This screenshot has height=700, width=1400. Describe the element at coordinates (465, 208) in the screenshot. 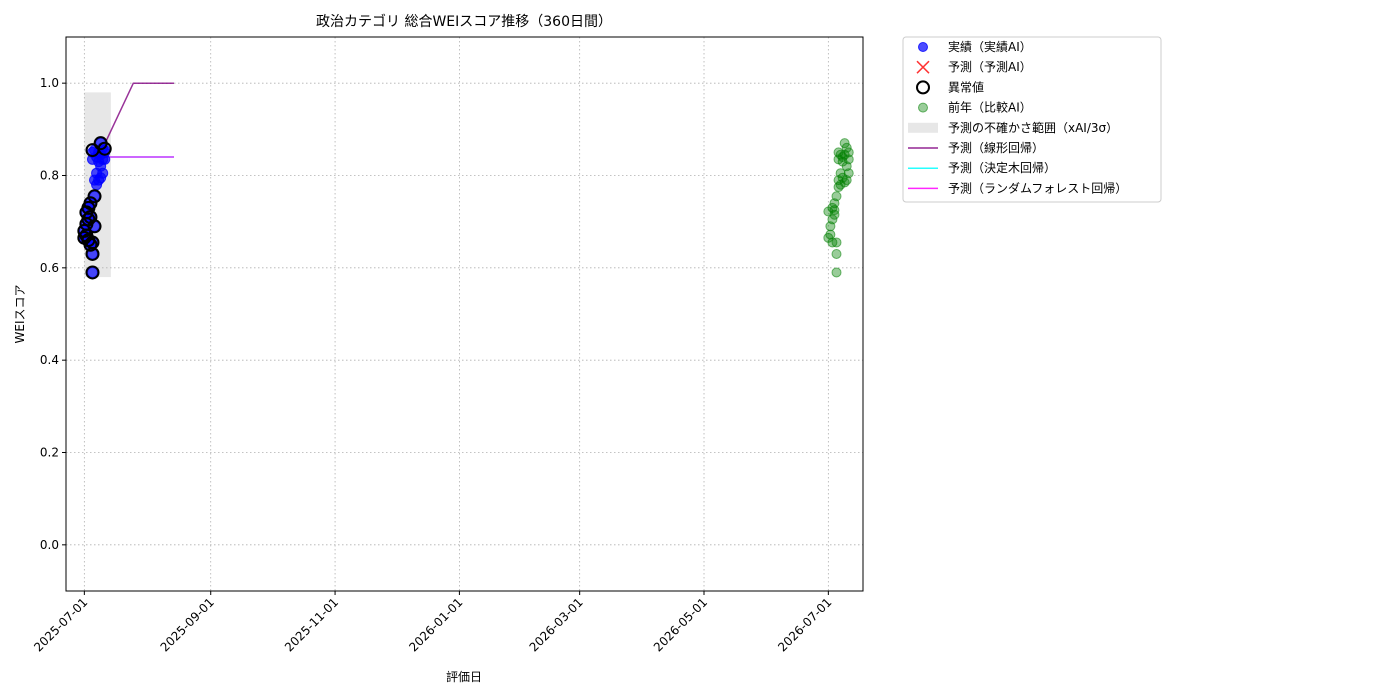

I see `marker-layer` at that location.